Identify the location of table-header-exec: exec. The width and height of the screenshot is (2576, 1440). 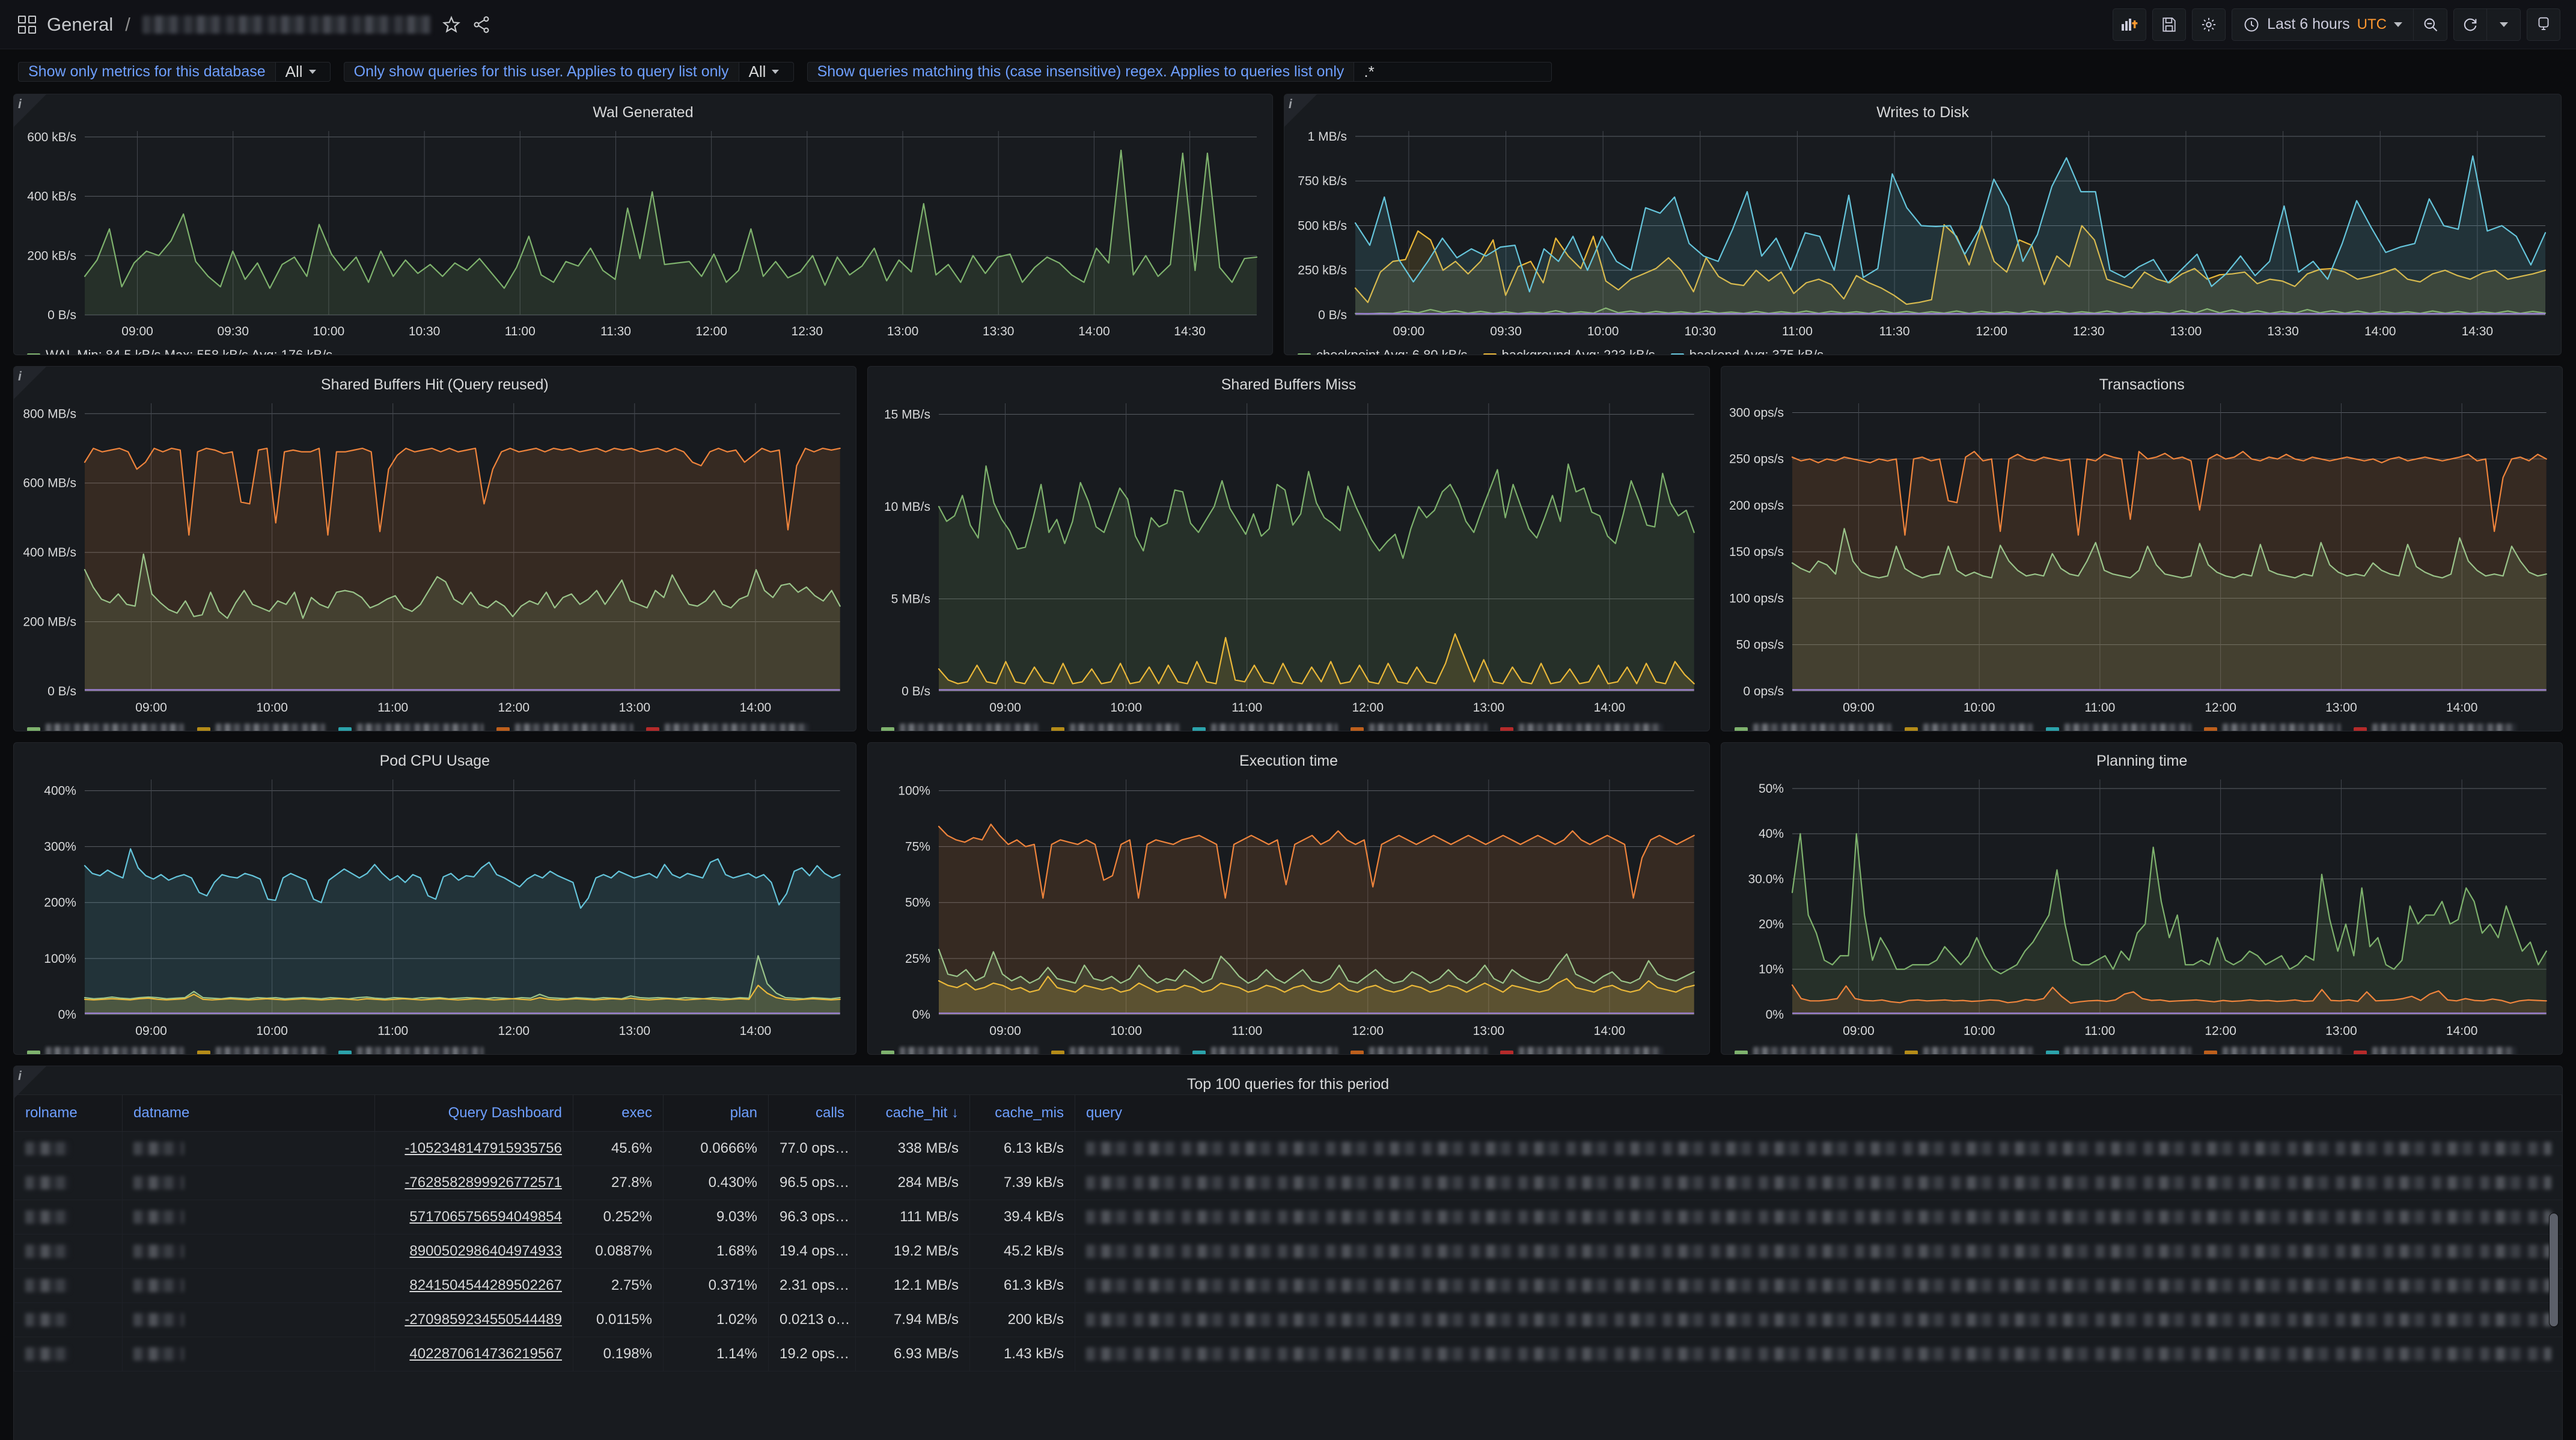
(618, 1113).